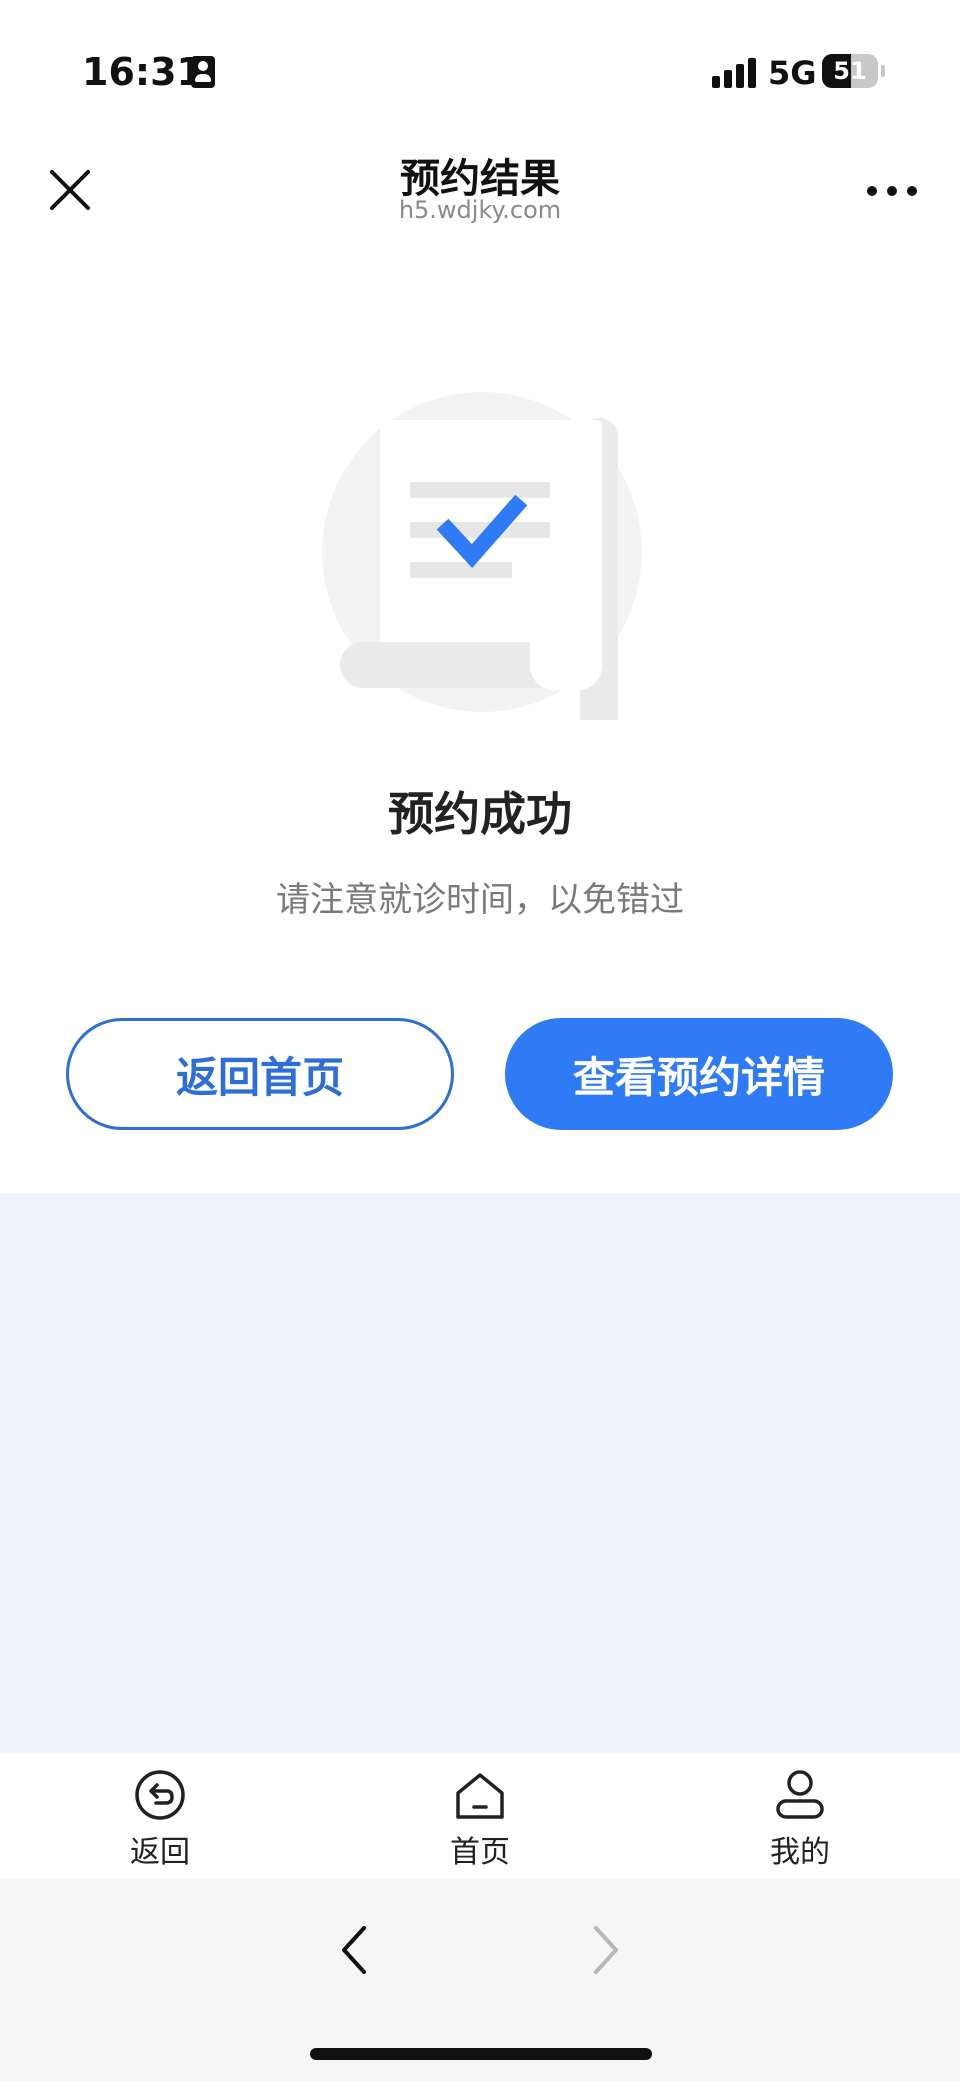 The image size is (960, 2081). I want to click on result-subtitle: 请注意就诊时间，以免错过, so click(480, 900).